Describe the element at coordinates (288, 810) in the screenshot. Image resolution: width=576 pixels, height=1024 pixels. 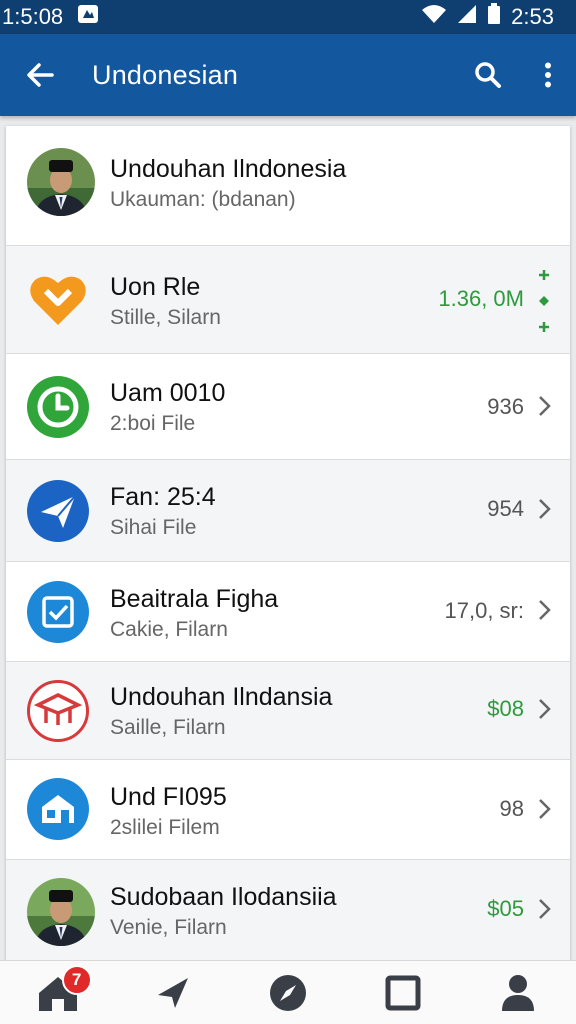
I see `list-item: Und FI095 2slilei Filem 98` at that location.